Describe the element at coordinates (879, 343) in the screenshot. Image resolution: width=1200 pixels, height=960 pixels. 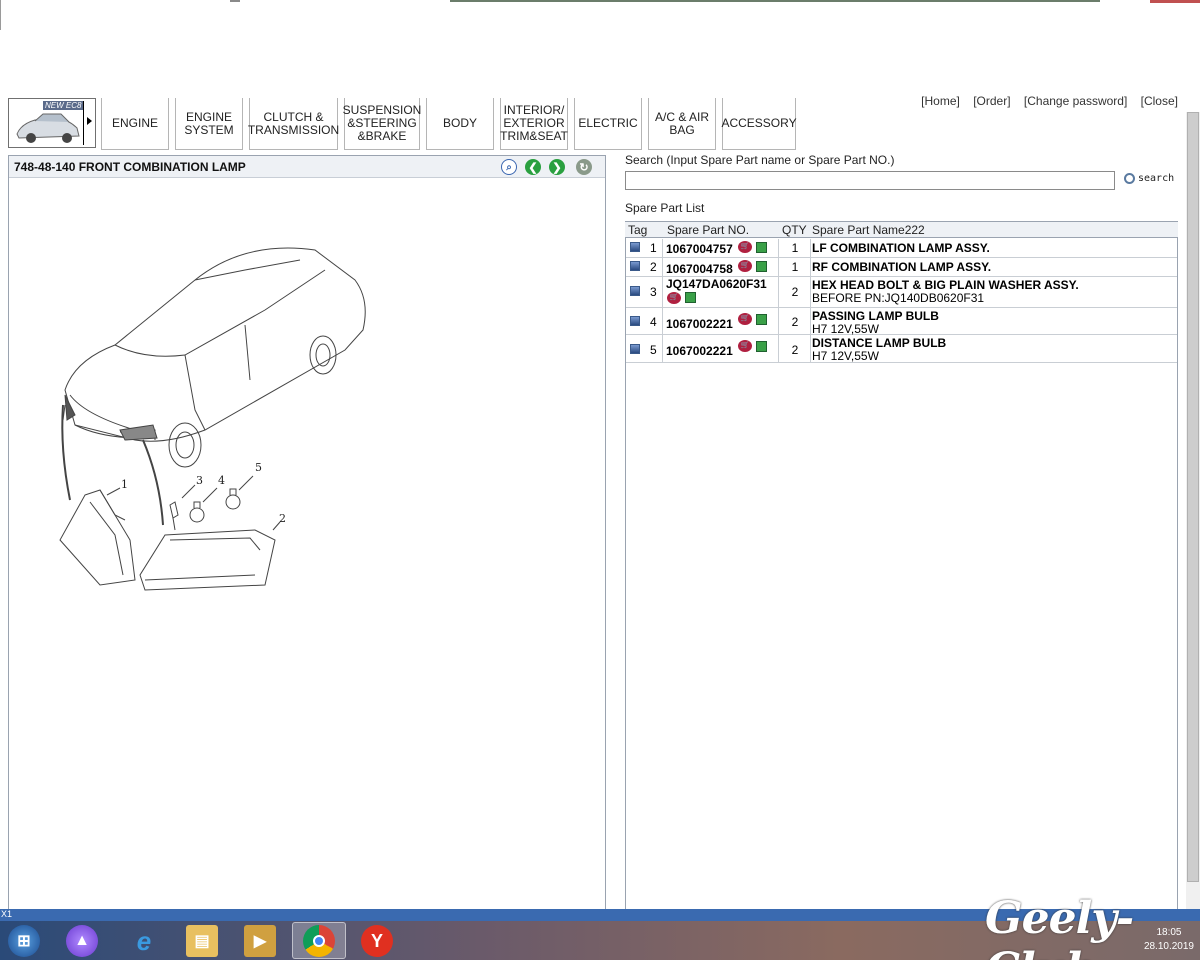
I see `part-name: DISTANCE LAMP BULB` at that location.